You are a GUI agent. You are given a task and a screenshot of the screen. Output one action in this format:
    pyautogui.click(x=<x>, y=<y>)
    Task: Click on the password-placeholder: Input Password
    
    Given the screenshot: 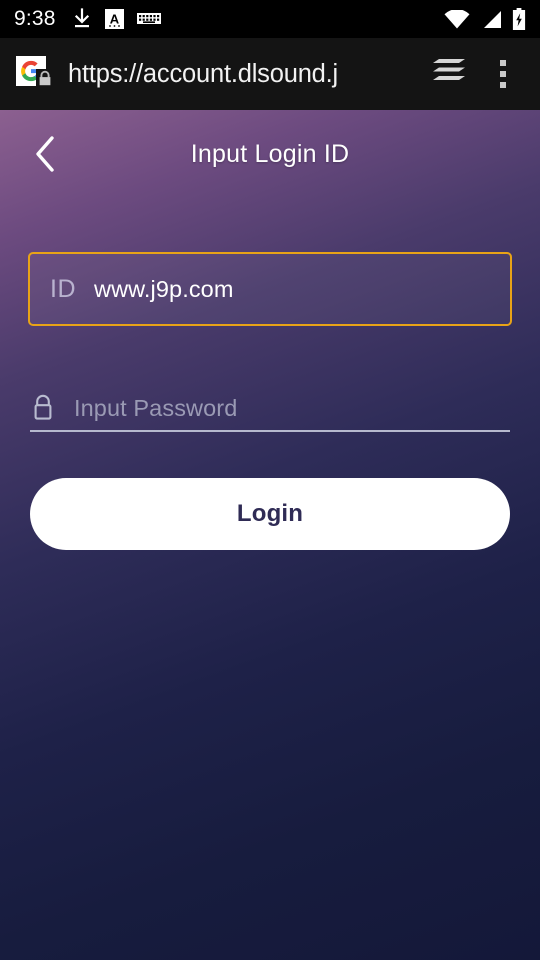 What is the action you would take?
    pyautogui.click(x=156, y=407)
    